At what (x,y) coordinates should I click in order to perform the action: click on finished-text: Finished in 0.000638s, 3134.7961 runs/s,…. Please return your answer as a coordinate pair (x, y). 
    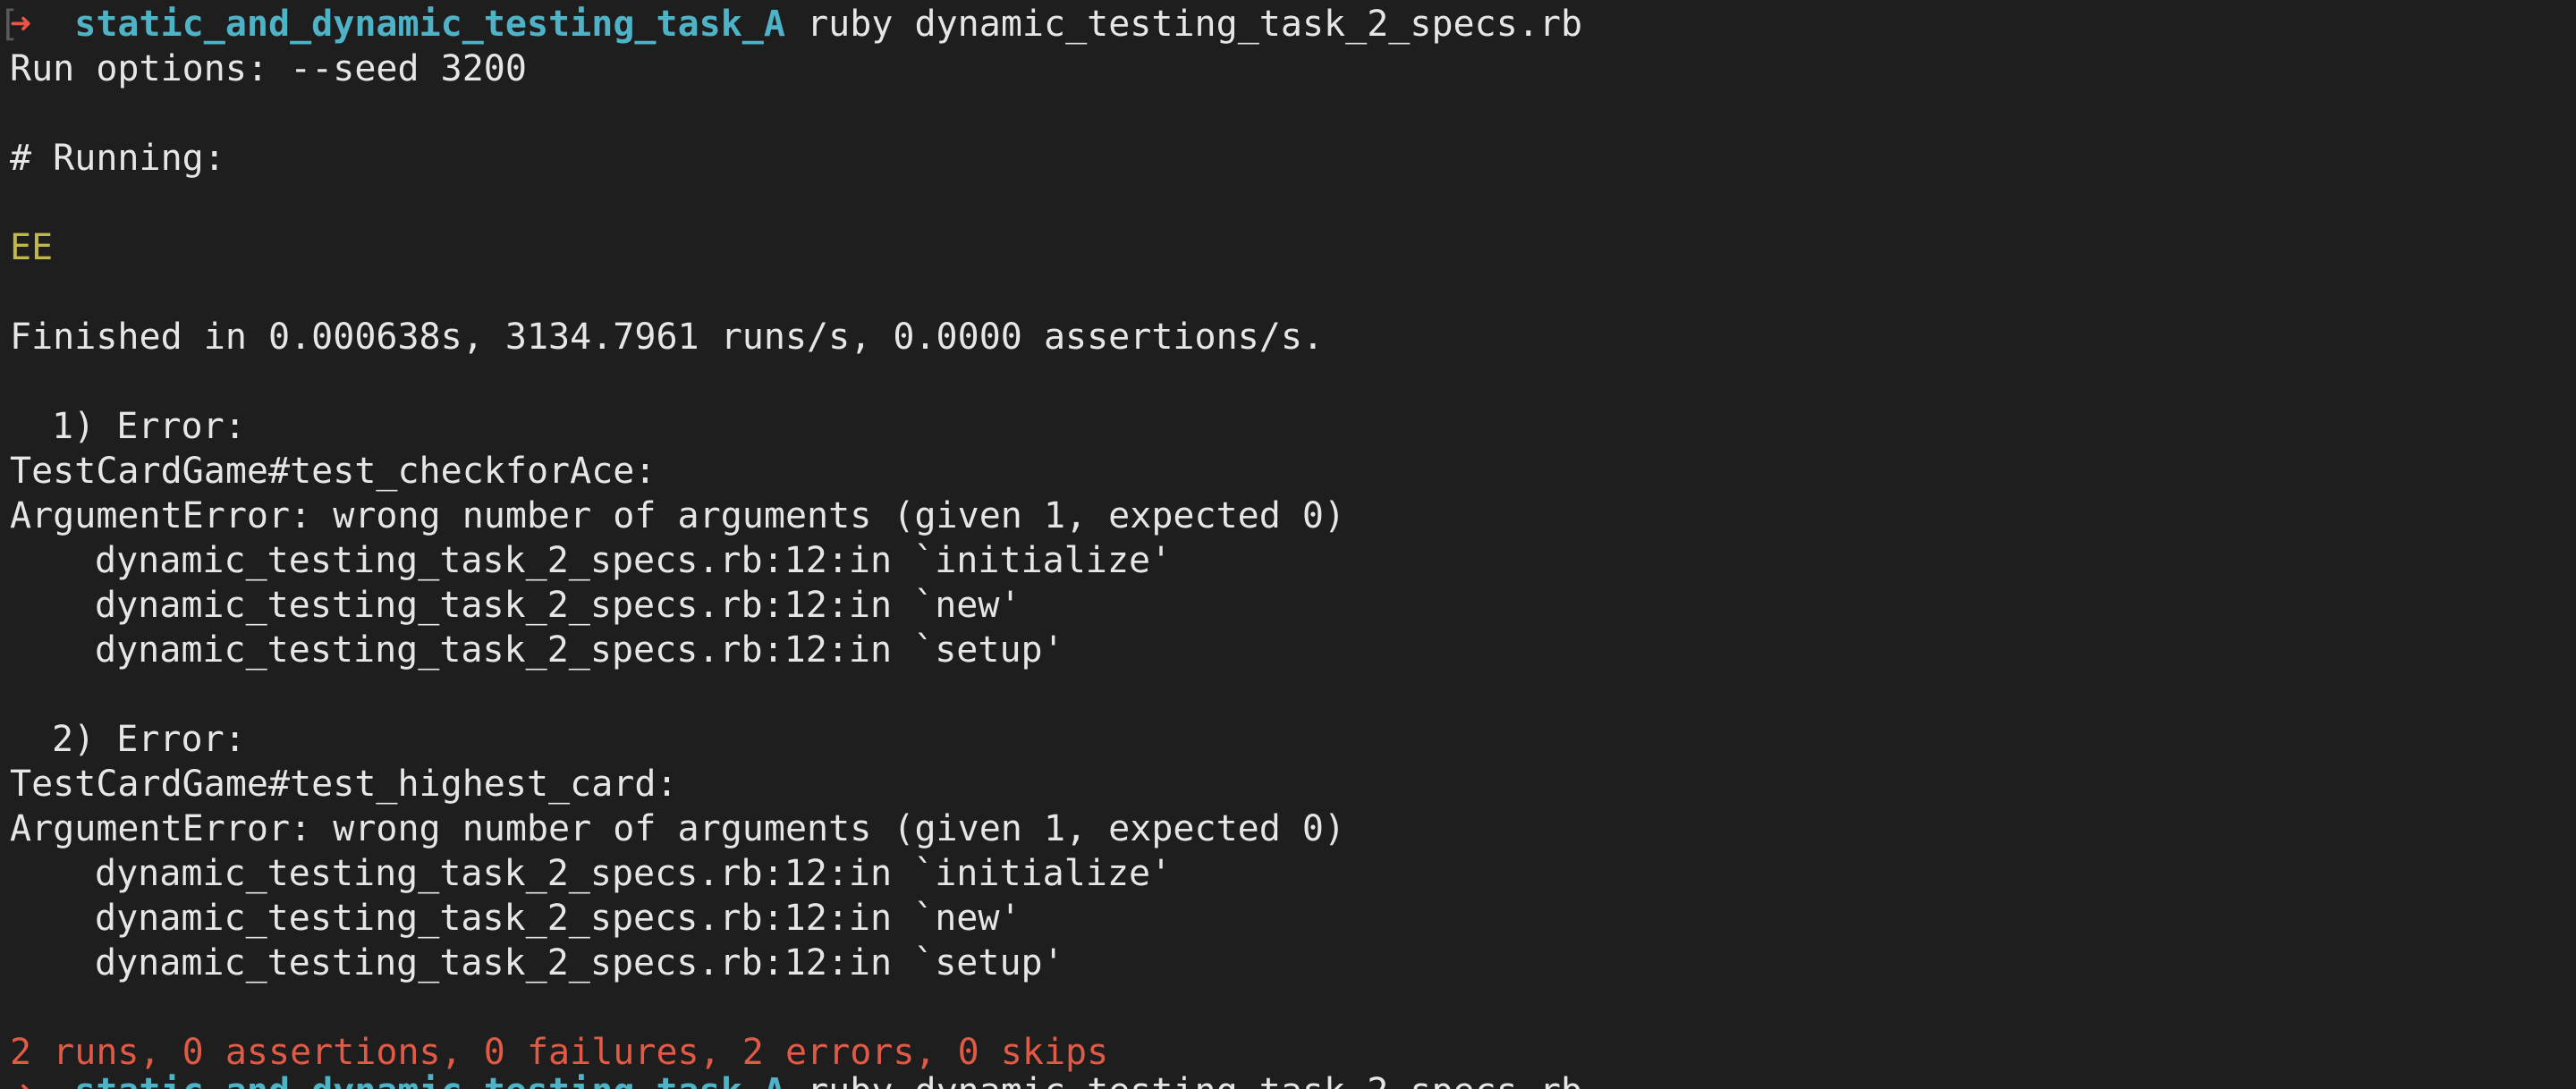
    Looking at the image, I should click on (667, 337).